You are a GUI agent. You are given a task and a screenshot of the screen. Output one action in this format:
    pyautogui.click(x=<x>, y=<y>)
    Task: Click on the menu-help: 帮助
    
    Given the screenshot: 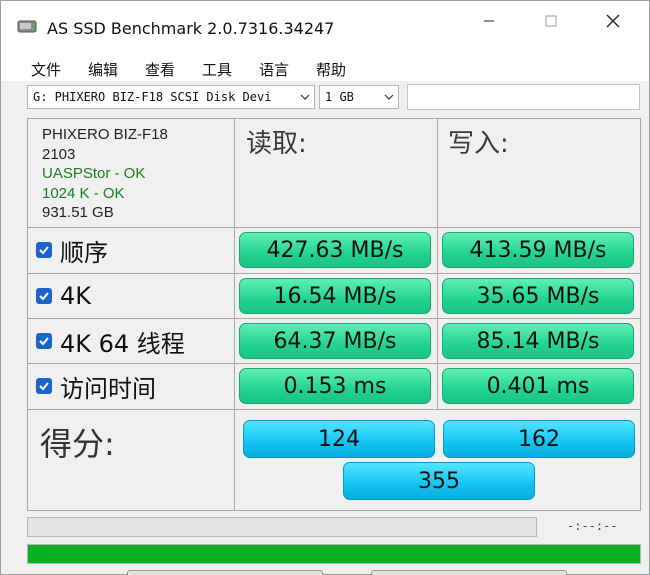 What is the action you would take?
    pyautogui.click(x=331, y=69)
    